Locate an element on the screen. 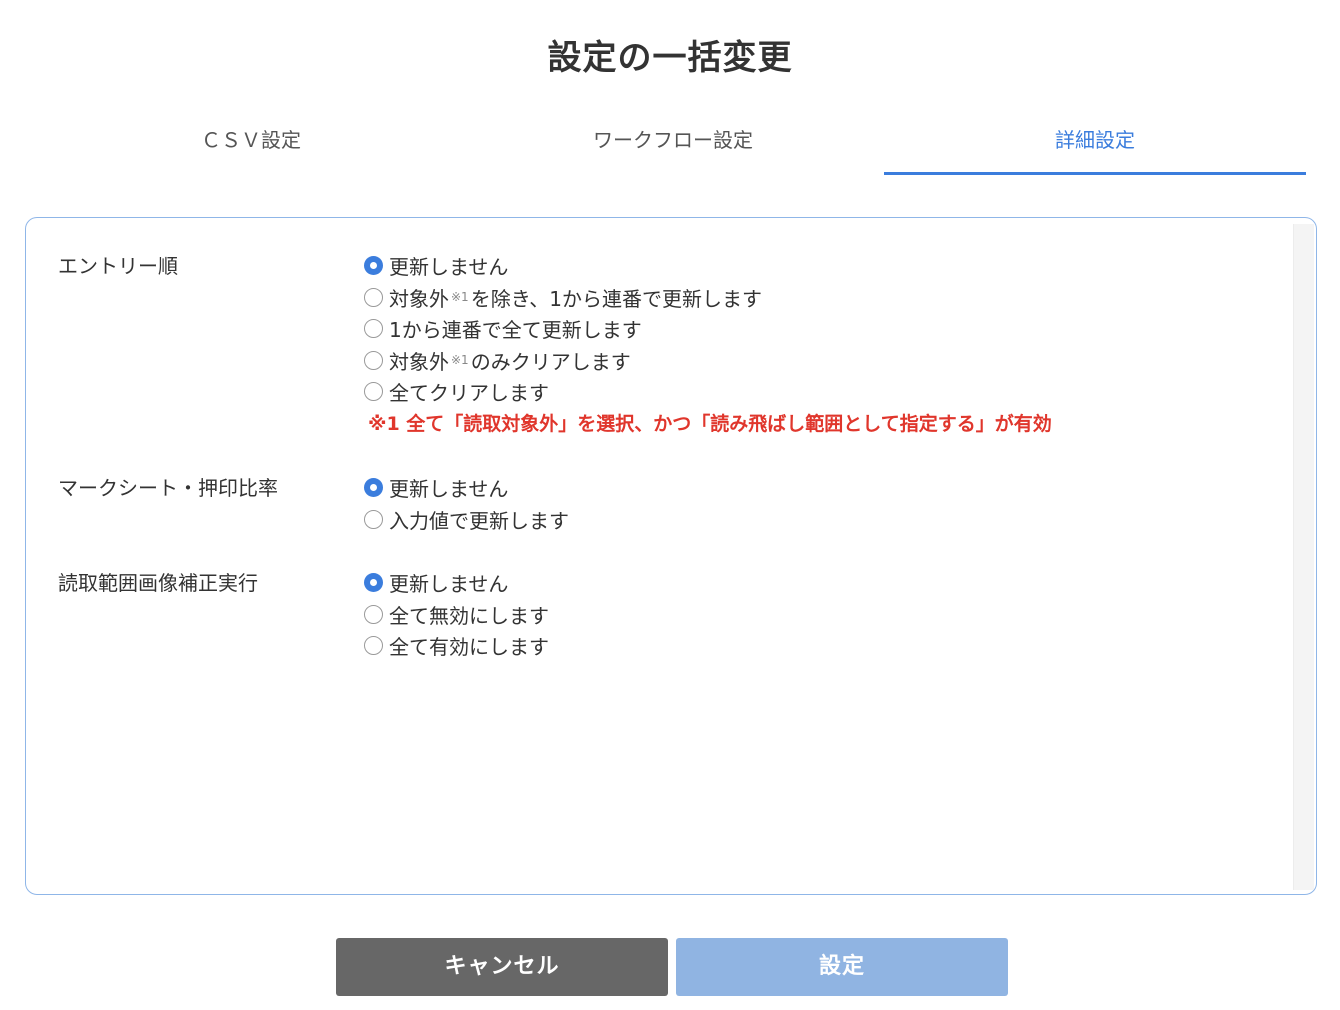 The width and height of the screenshot is (1340, 1010). mark-ratio-group: マークシート・押印比率 更新しません 入力値で更新します is located at coordinates (626, 507).